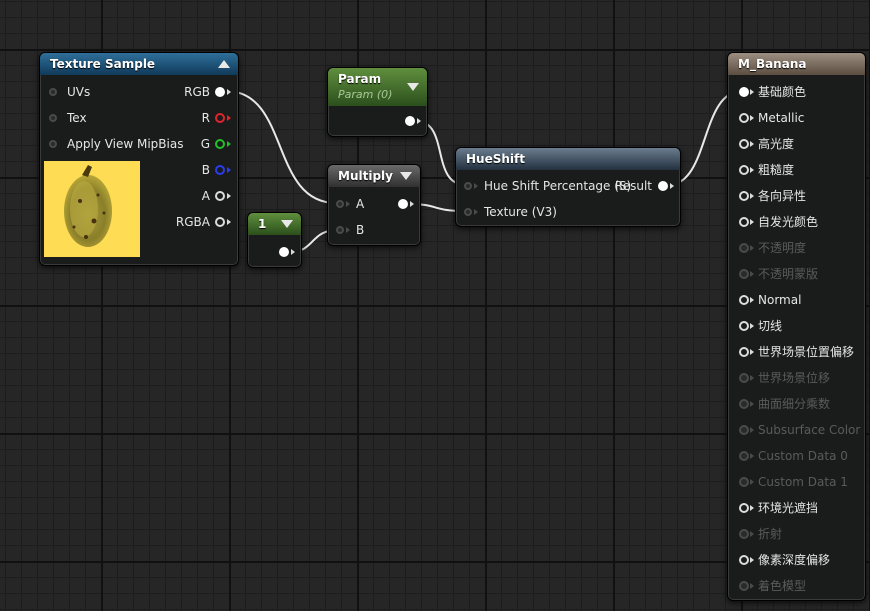 Image resolution: width=870 pixels, height=611 pixels. What do you see at coordinates (803, 482) in the screenshot?
I see `material-pin-label: Custom Data 1` at bounding box center [803, 482].